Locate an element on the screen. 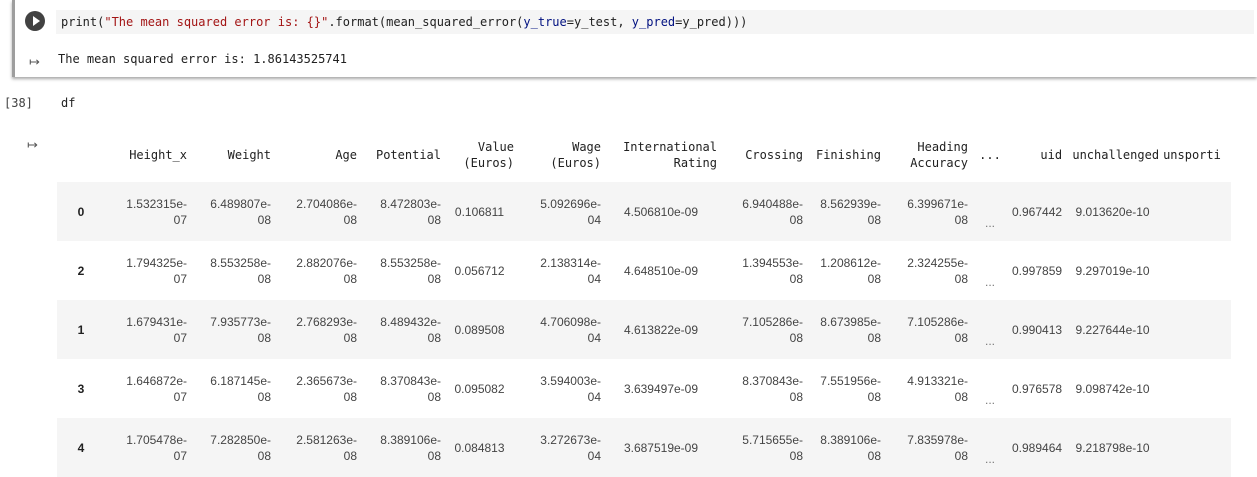  row-index: 1 is located at coordinates (81, 329).